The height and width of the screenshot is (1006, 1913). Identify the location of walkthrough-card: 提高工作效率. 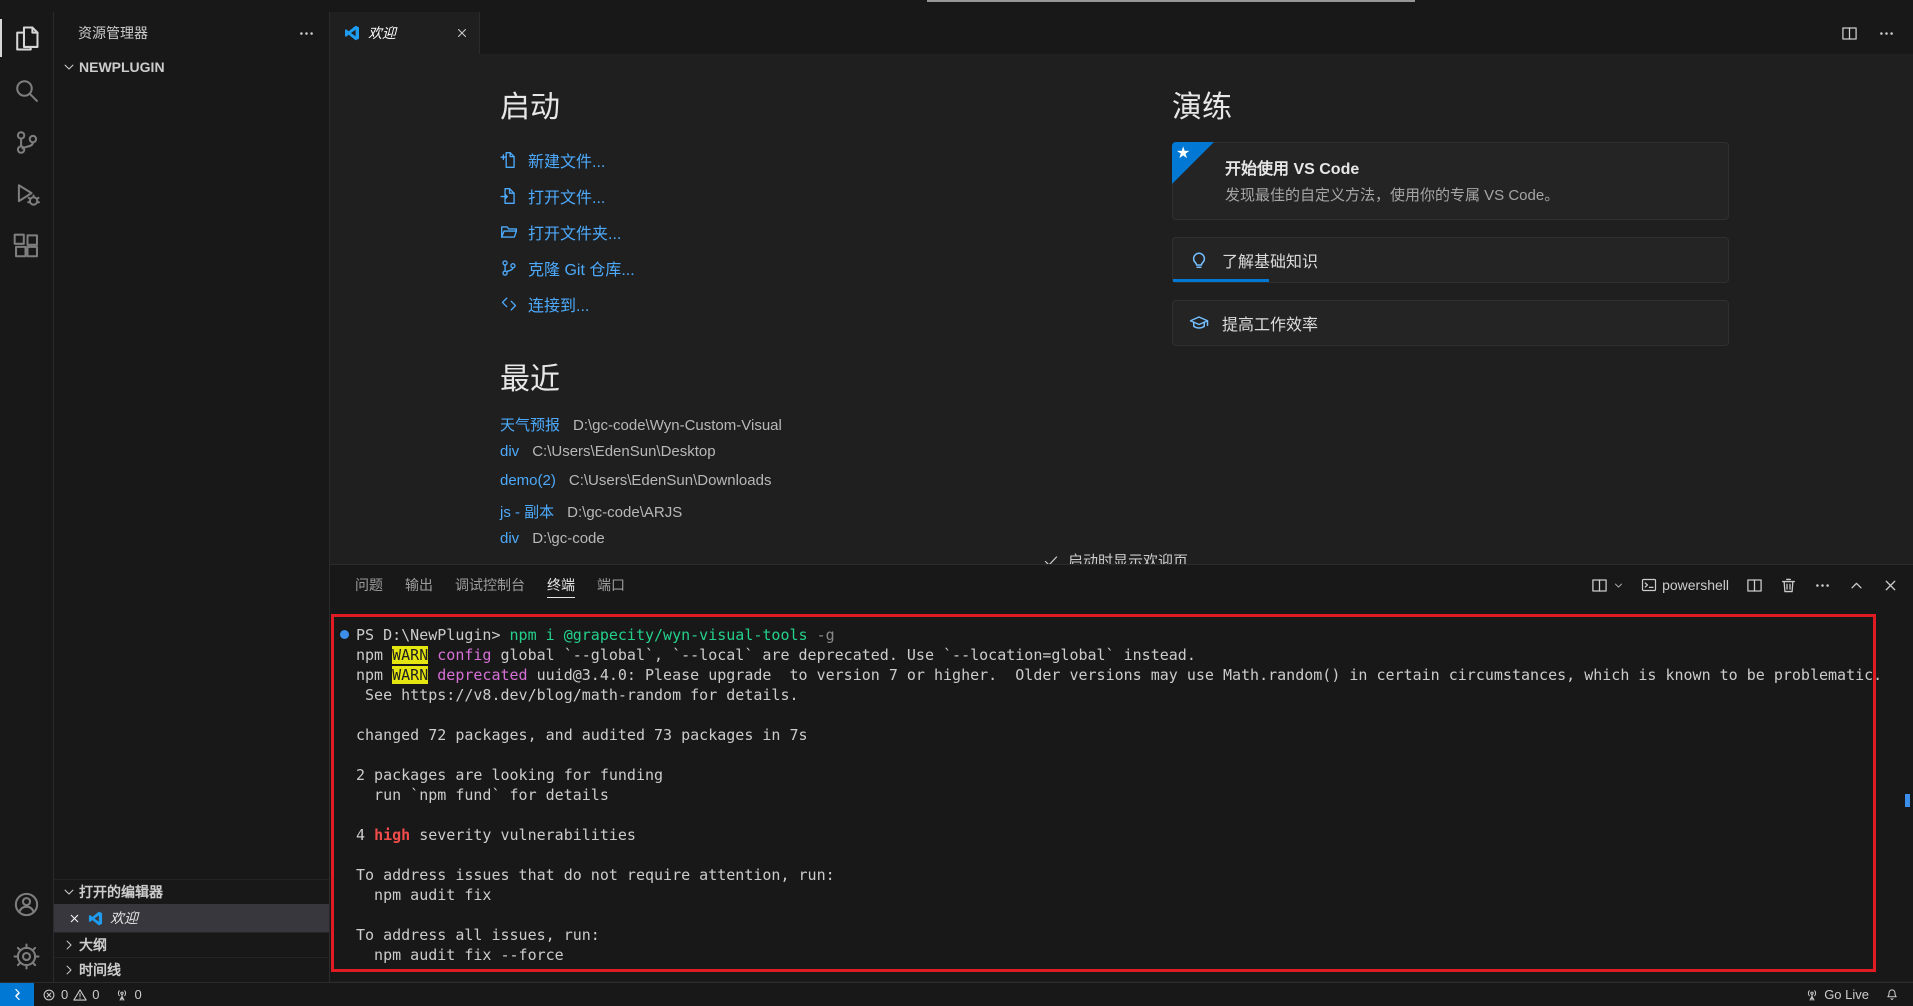
(1450, 323).